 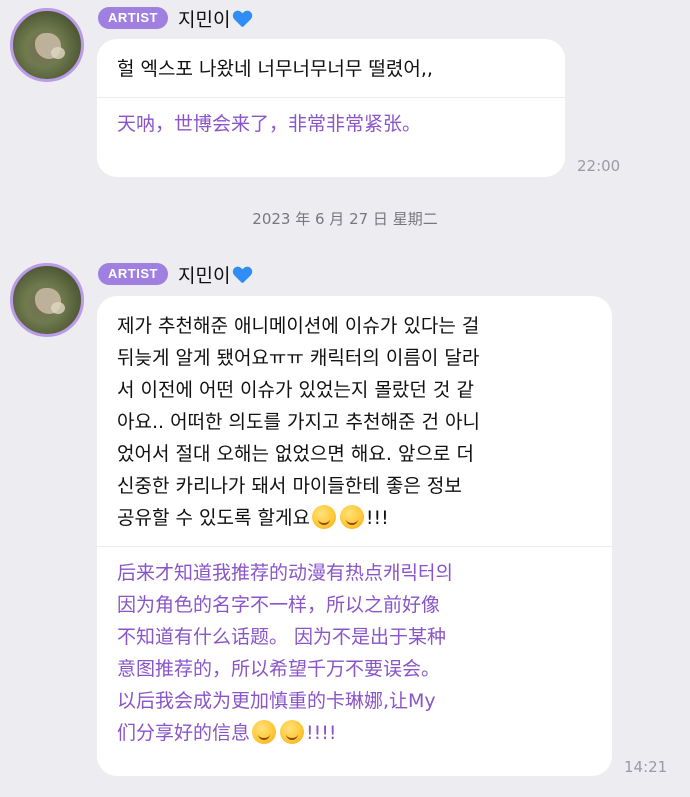 I want to click on message-time: 14:21, so click(x=646, y=767).